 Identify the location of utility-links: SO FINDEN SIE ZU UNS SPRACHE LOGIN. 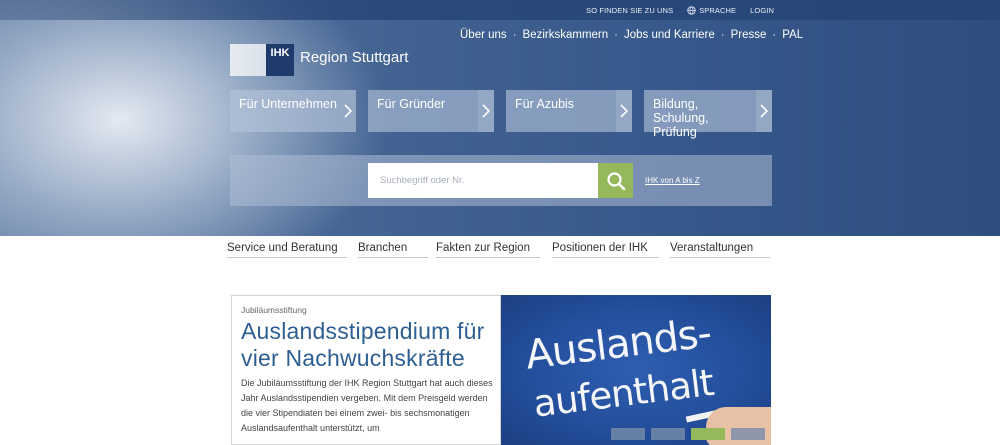
(680, 10).